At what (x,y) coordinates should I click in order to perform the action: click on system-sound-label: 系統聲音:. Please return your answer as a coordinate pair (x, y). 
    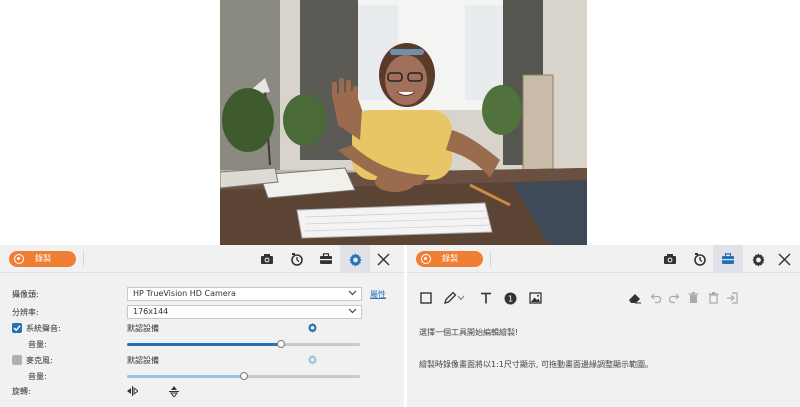
    Looking at the image, I should click on (43, 328).